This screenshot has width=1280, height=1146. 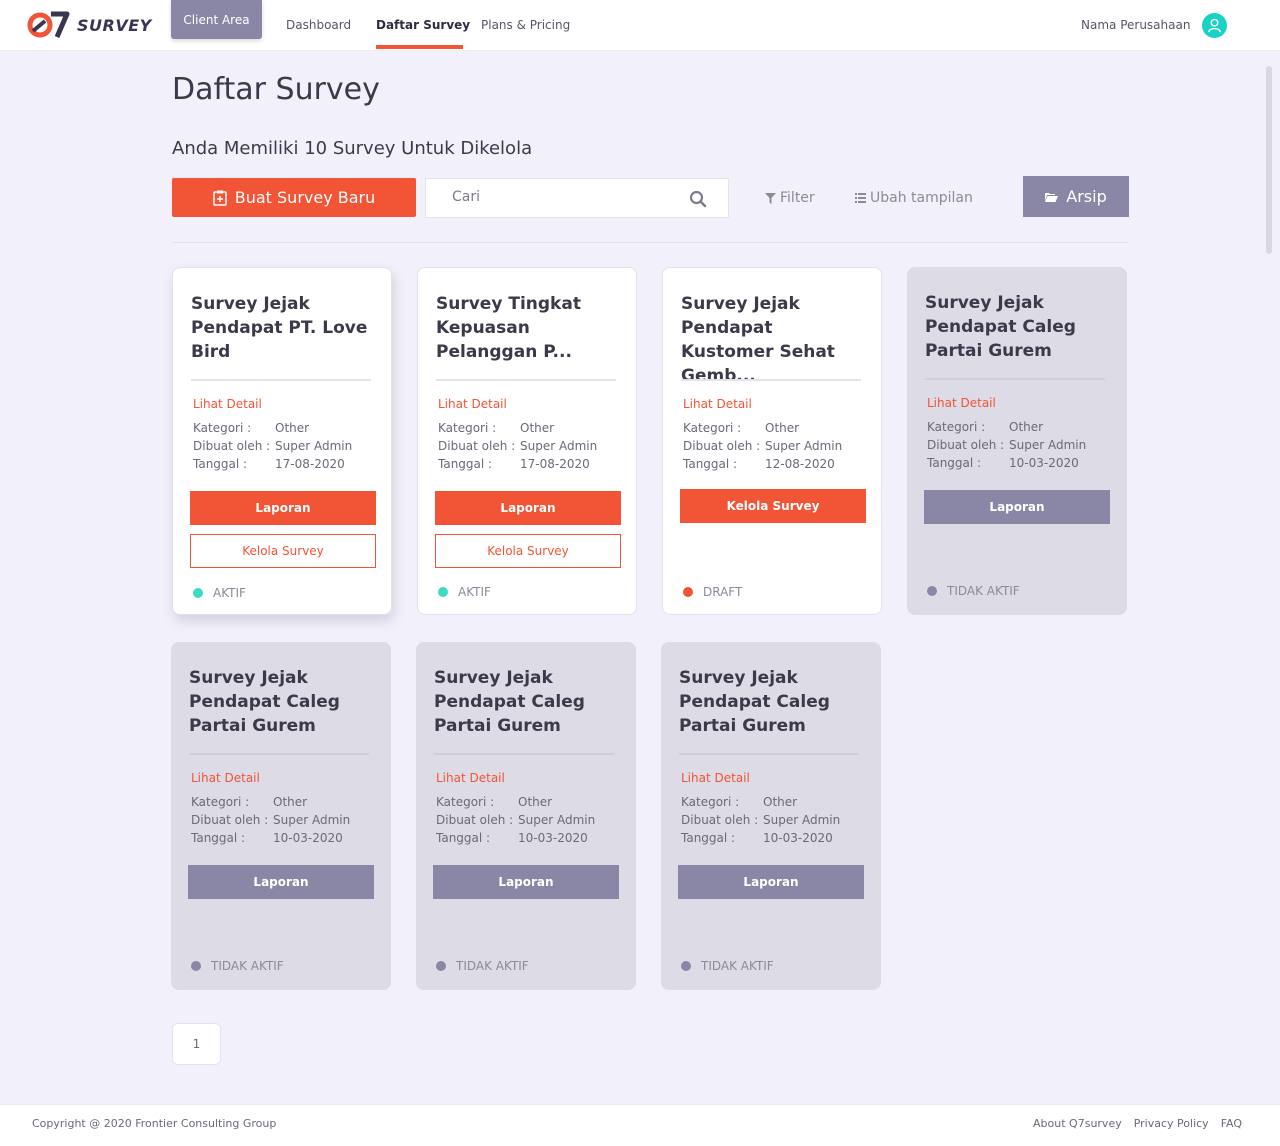 I want to click on nav-plans-pricing: Plans & Pricing, so click(x=525, y=25).